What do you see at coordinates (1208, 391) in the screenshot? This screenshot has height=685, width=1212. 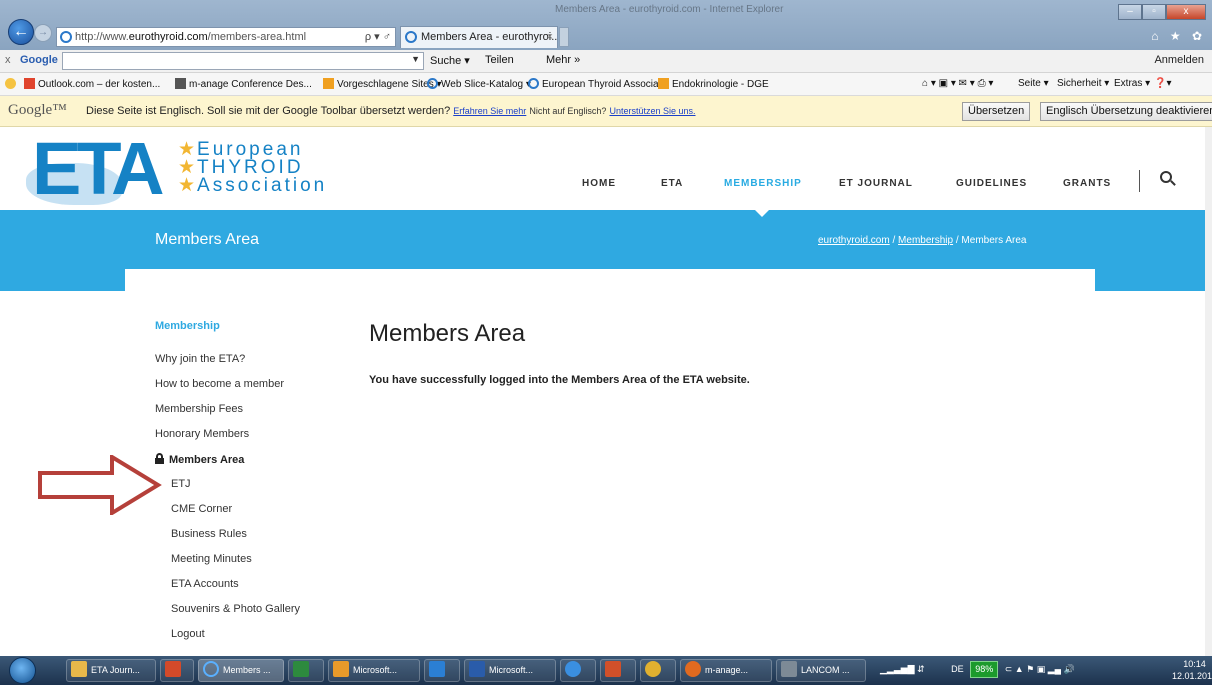 I see `page-scrollbar` at bounding box center [1208, 391].